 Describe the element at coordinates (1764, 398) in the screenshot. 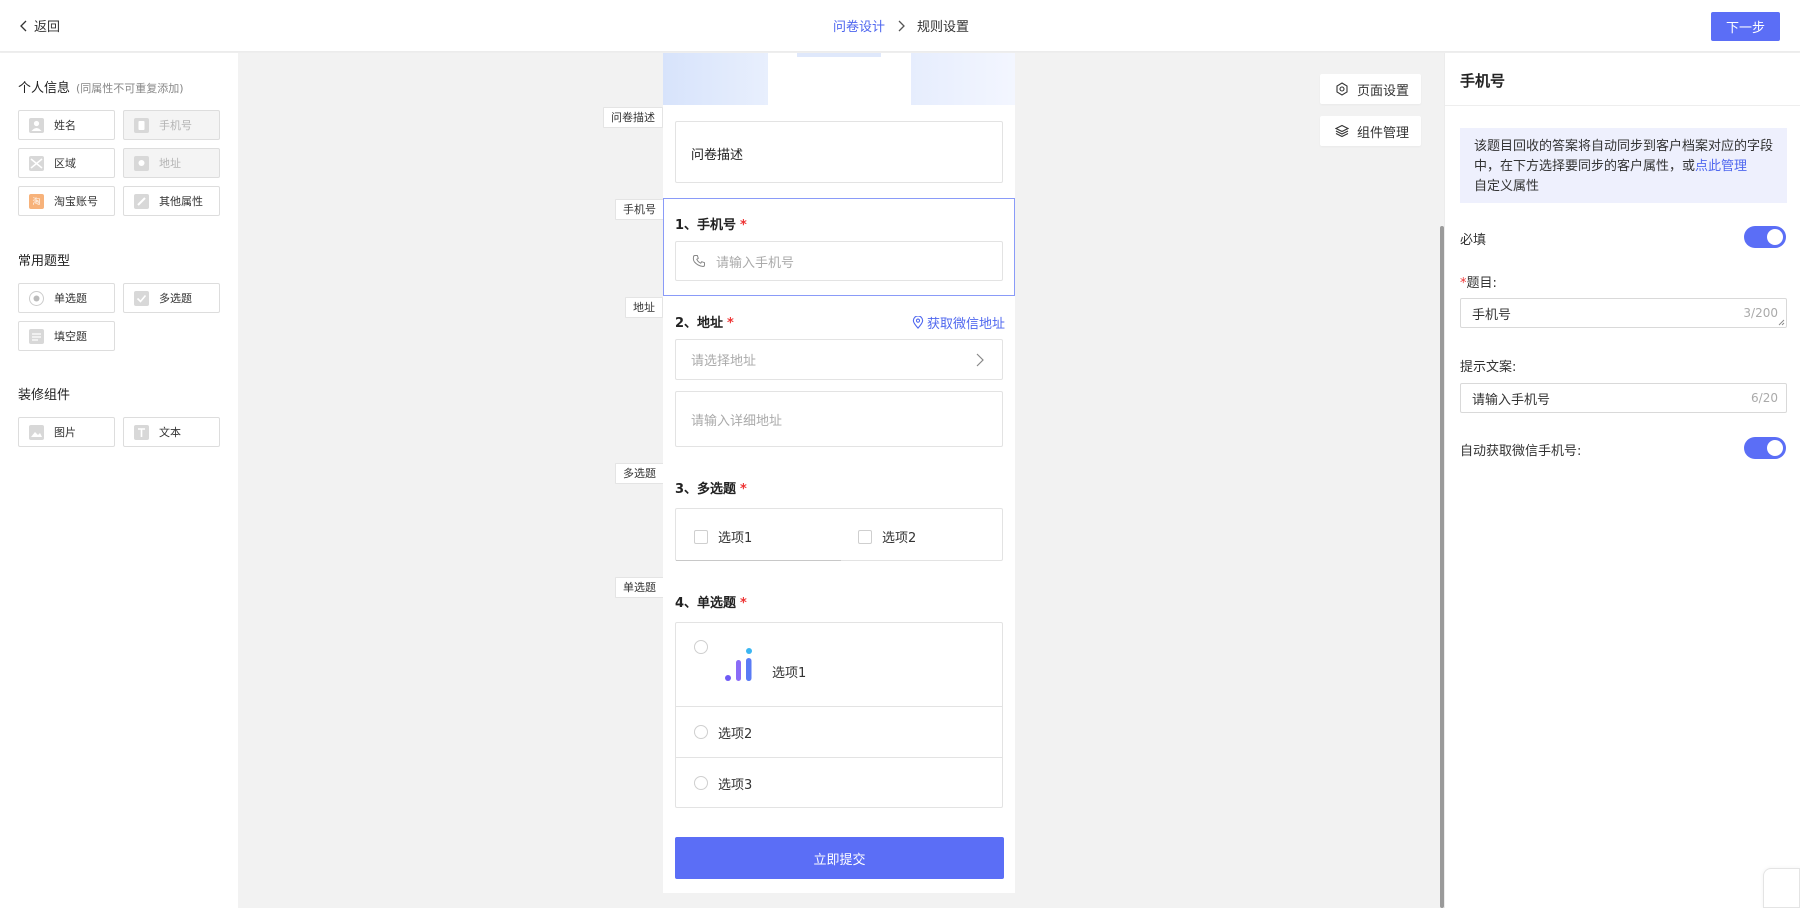

I see `hint-char-count: 6/20` at that location.